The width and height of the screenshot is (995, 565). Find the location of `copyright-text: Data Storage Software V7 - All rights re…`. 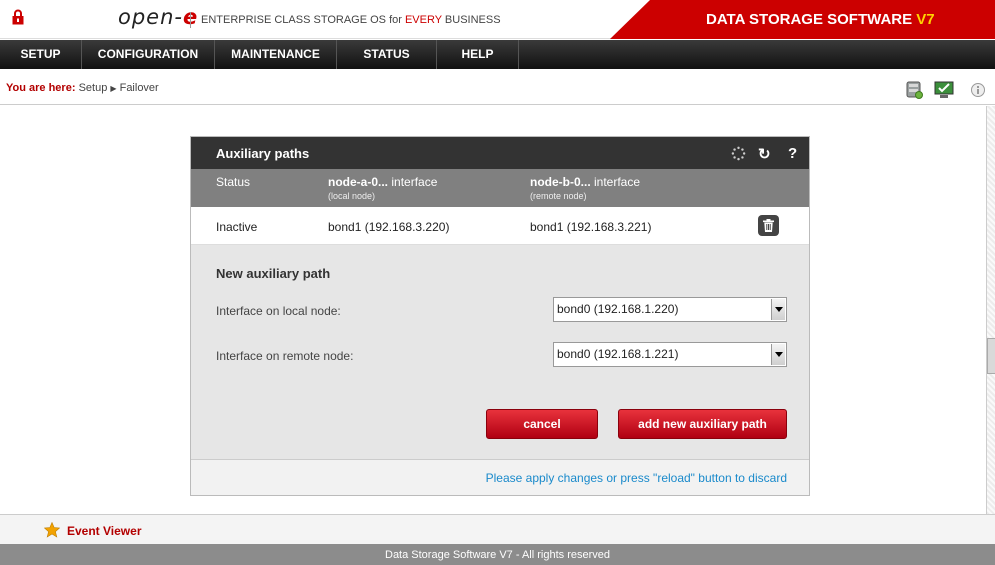

copyright-text: Data Storage Software V7 - All rights re… is located at coordinates (497, 555).